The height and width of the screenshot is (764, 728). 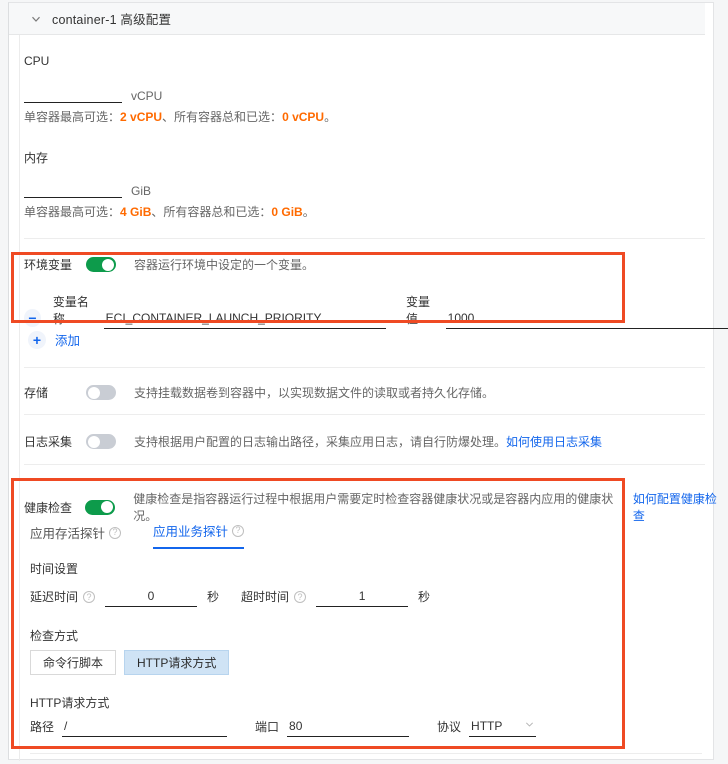 What do you see at coordinates (48, 507) in the screenshot?
I see `health-label: 健康检查` at bounding box center [48, 507].